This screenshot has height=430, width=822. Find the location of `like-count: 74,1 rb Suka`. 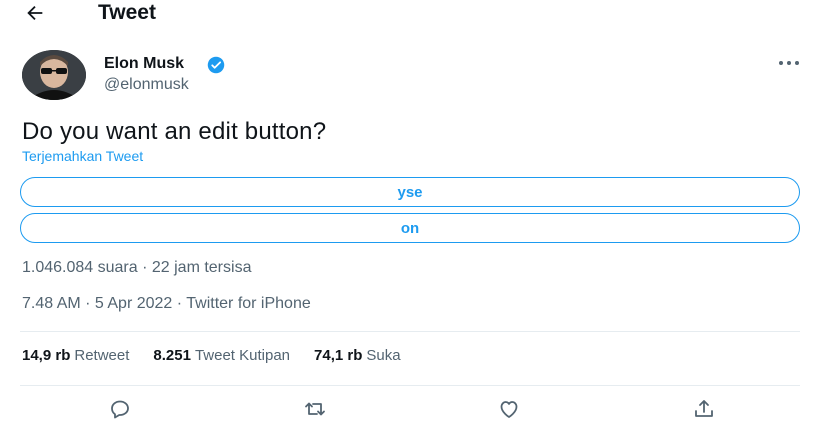

like-count: 74,1 rb Suka is located at coordinates (357, 355).